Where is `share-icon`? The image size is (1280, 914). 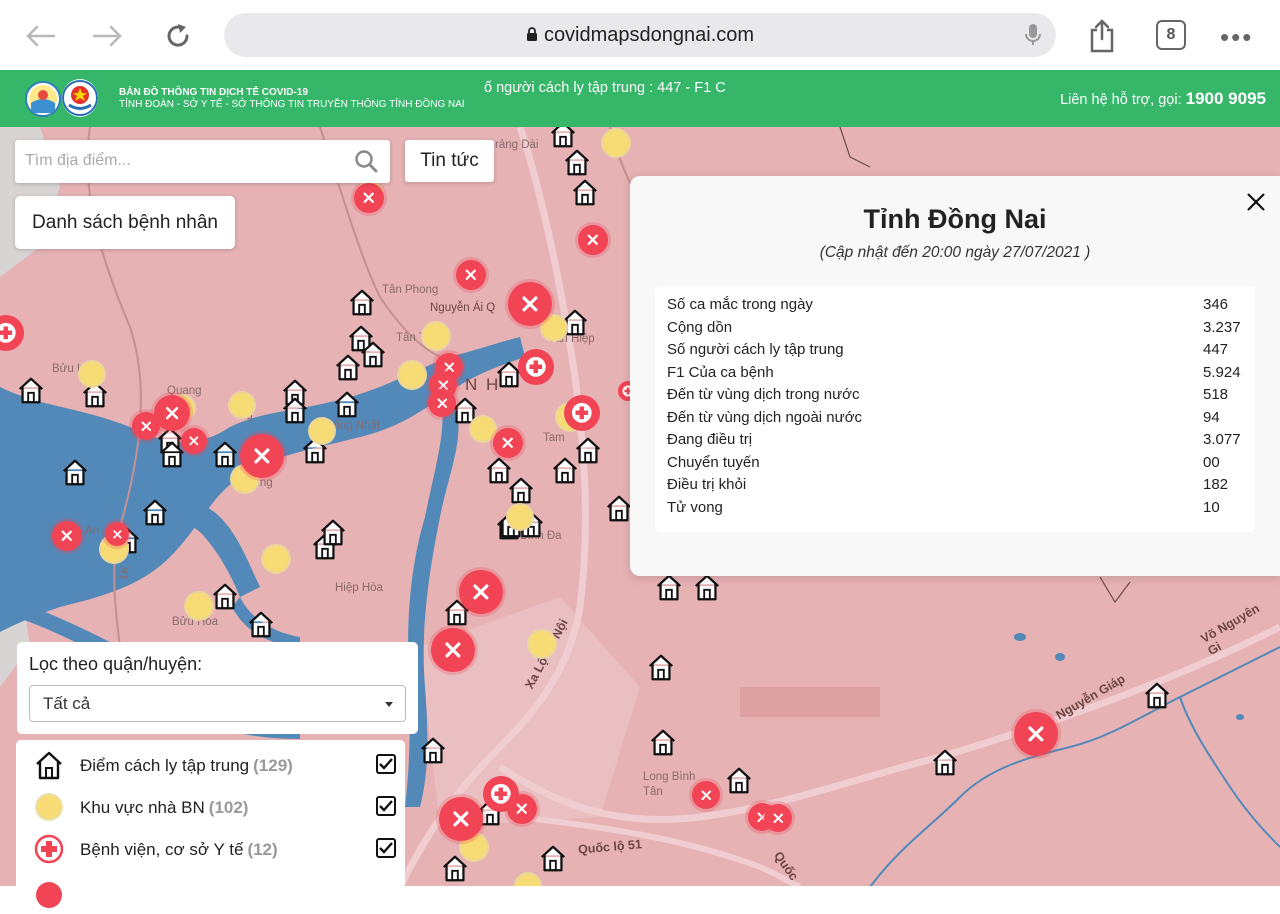 share-icon is located at coordinates (1102, 36).